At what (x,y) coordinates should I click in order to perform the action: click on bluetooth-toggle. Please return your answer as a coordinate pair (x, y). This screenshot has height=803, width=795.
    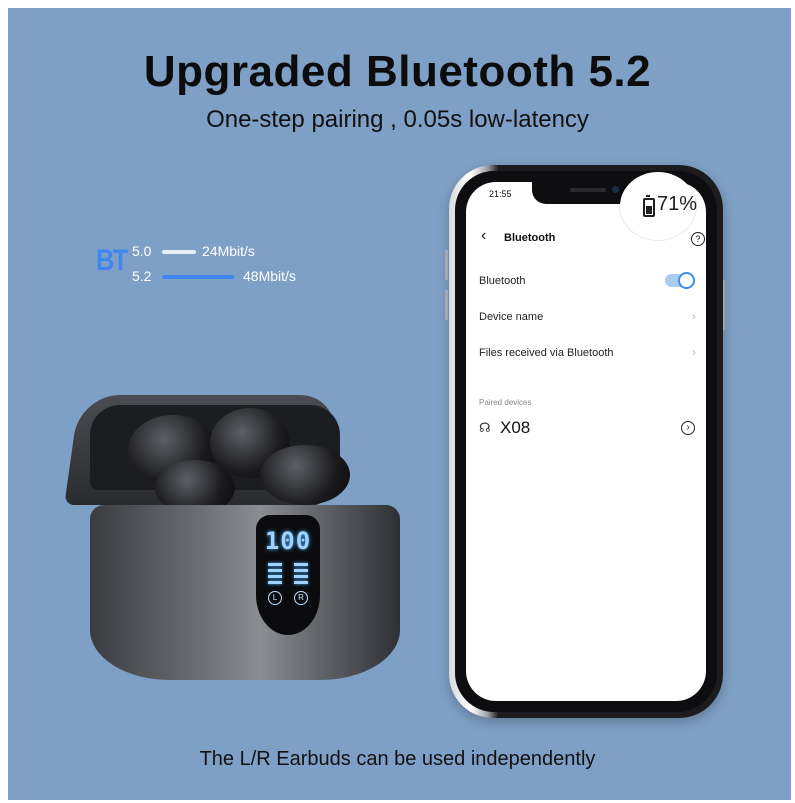
    Looking at the image, I should click on (680, 280).